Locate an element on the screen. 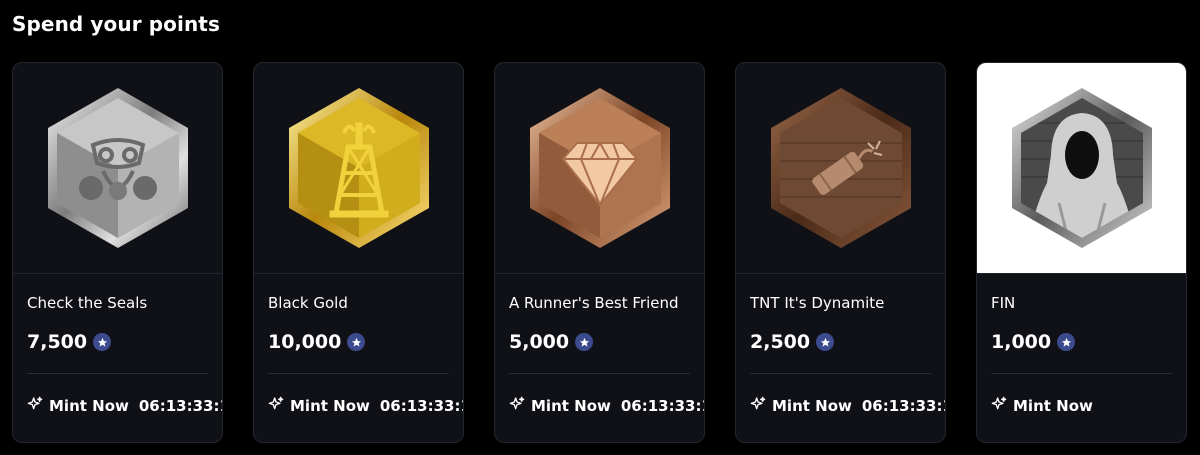  card-price: 10,000 is located at coordinates (317, 342).